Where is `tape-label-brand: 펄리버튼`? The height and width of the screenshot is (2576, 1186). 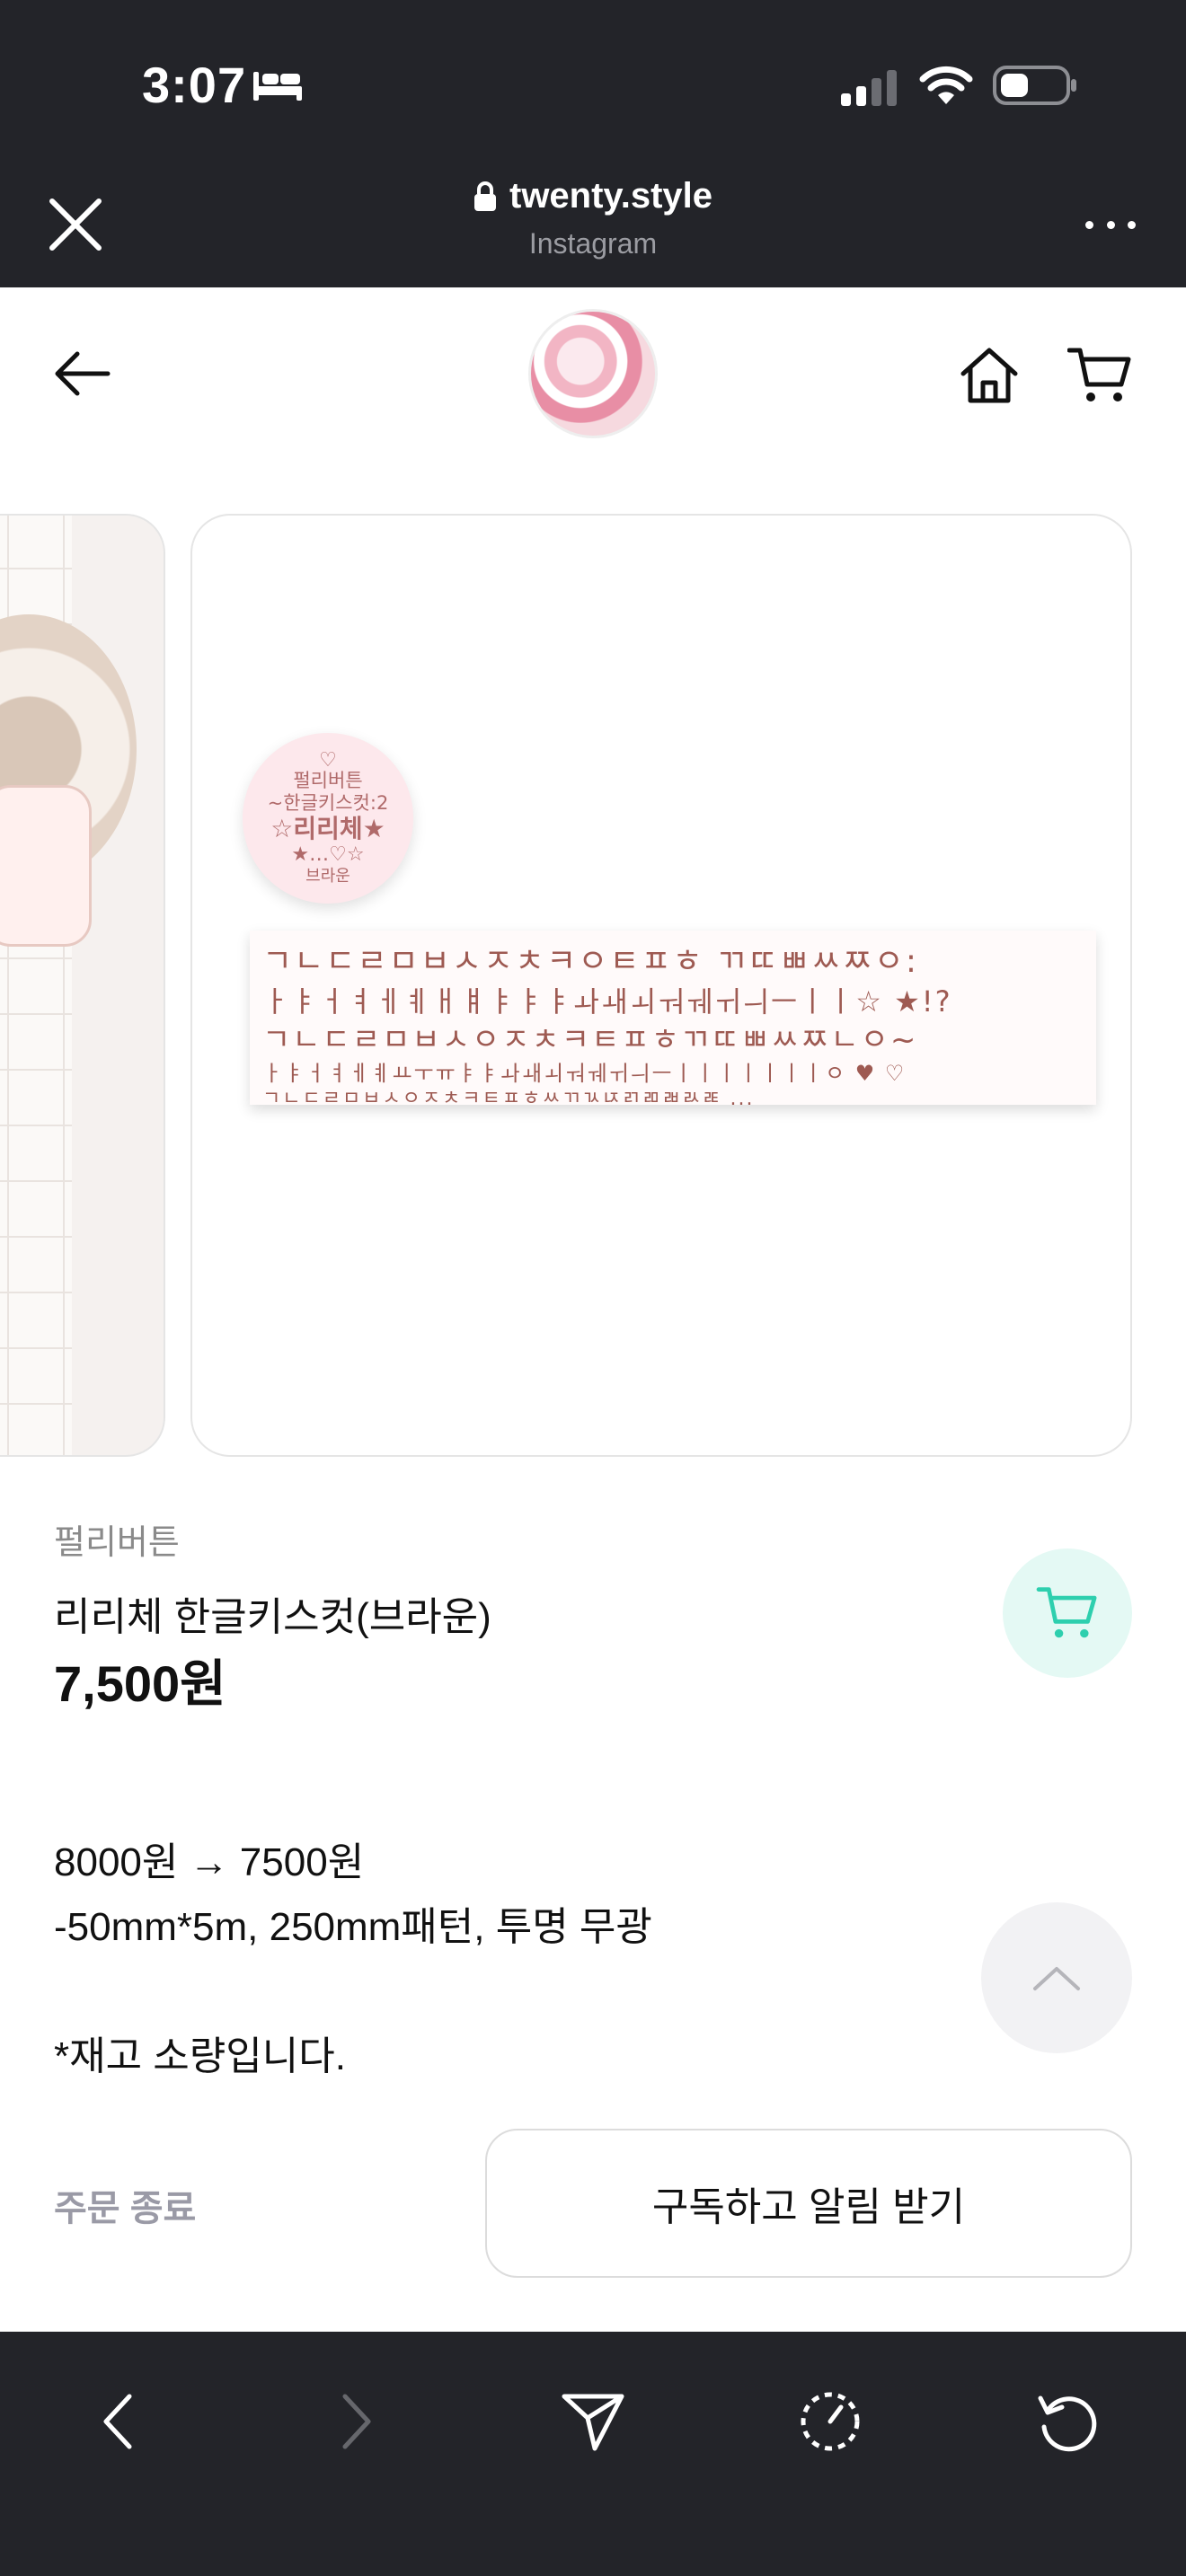 tape-label-brand: 펄리버튼 is located at coordinates (328, 780).